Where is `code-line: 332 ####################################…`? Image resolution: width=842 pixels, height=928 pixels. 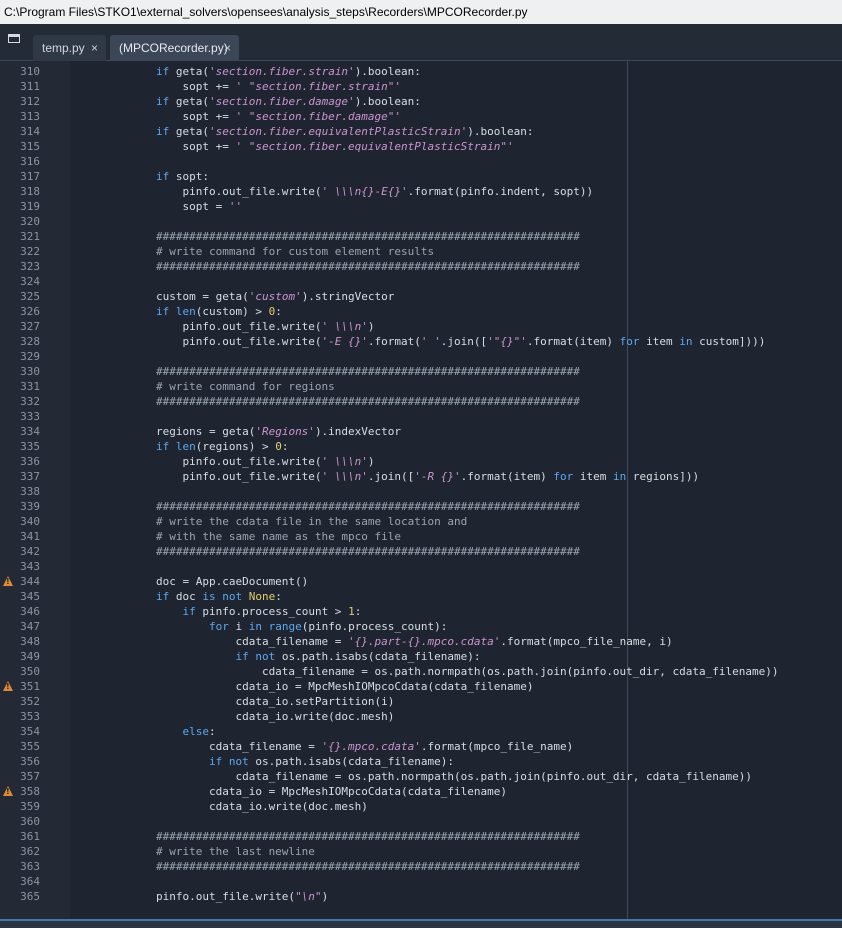 code-line: 332 ####################################… is located at coordinates (421, 401).